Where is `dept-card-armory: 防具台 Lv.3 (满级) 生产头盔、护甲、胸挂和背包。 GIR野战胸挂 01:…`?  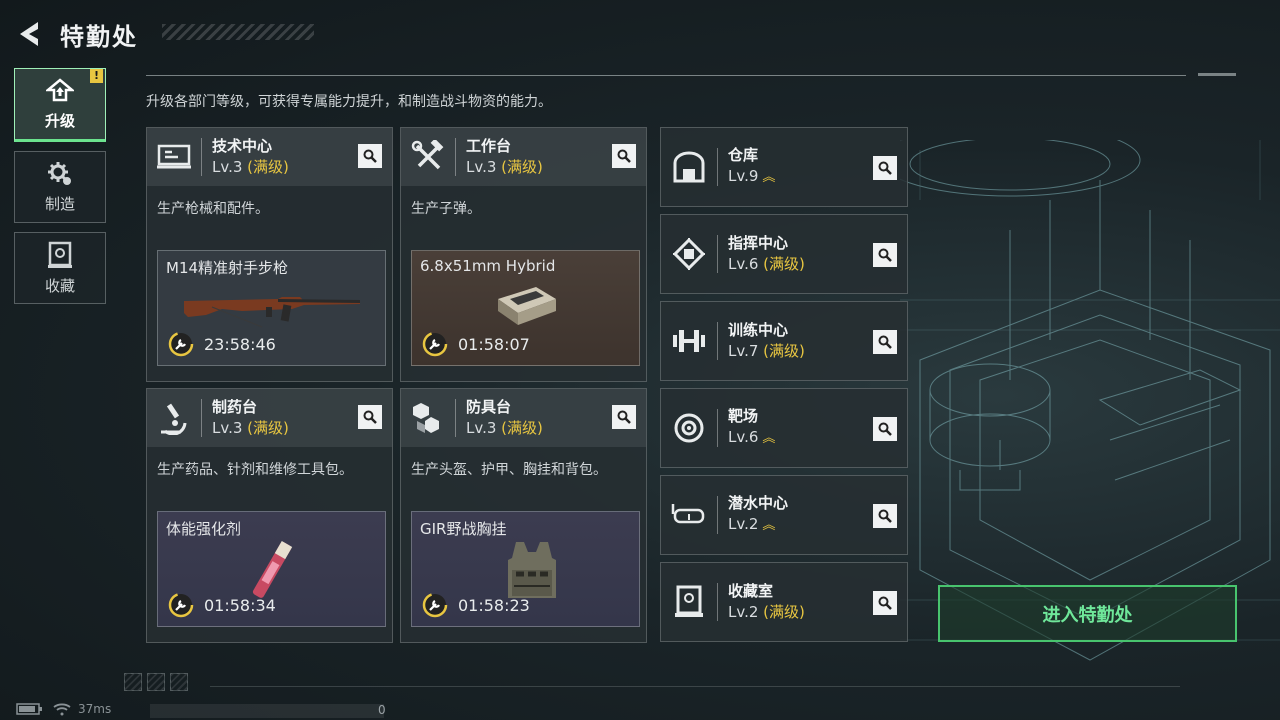 dept-card-armory: 防具台 Lv.3 (满级) 生产头盔、护甲、胸挂和背包。 GIR野战胸挂 01:… is located at coordinates (523, 515).